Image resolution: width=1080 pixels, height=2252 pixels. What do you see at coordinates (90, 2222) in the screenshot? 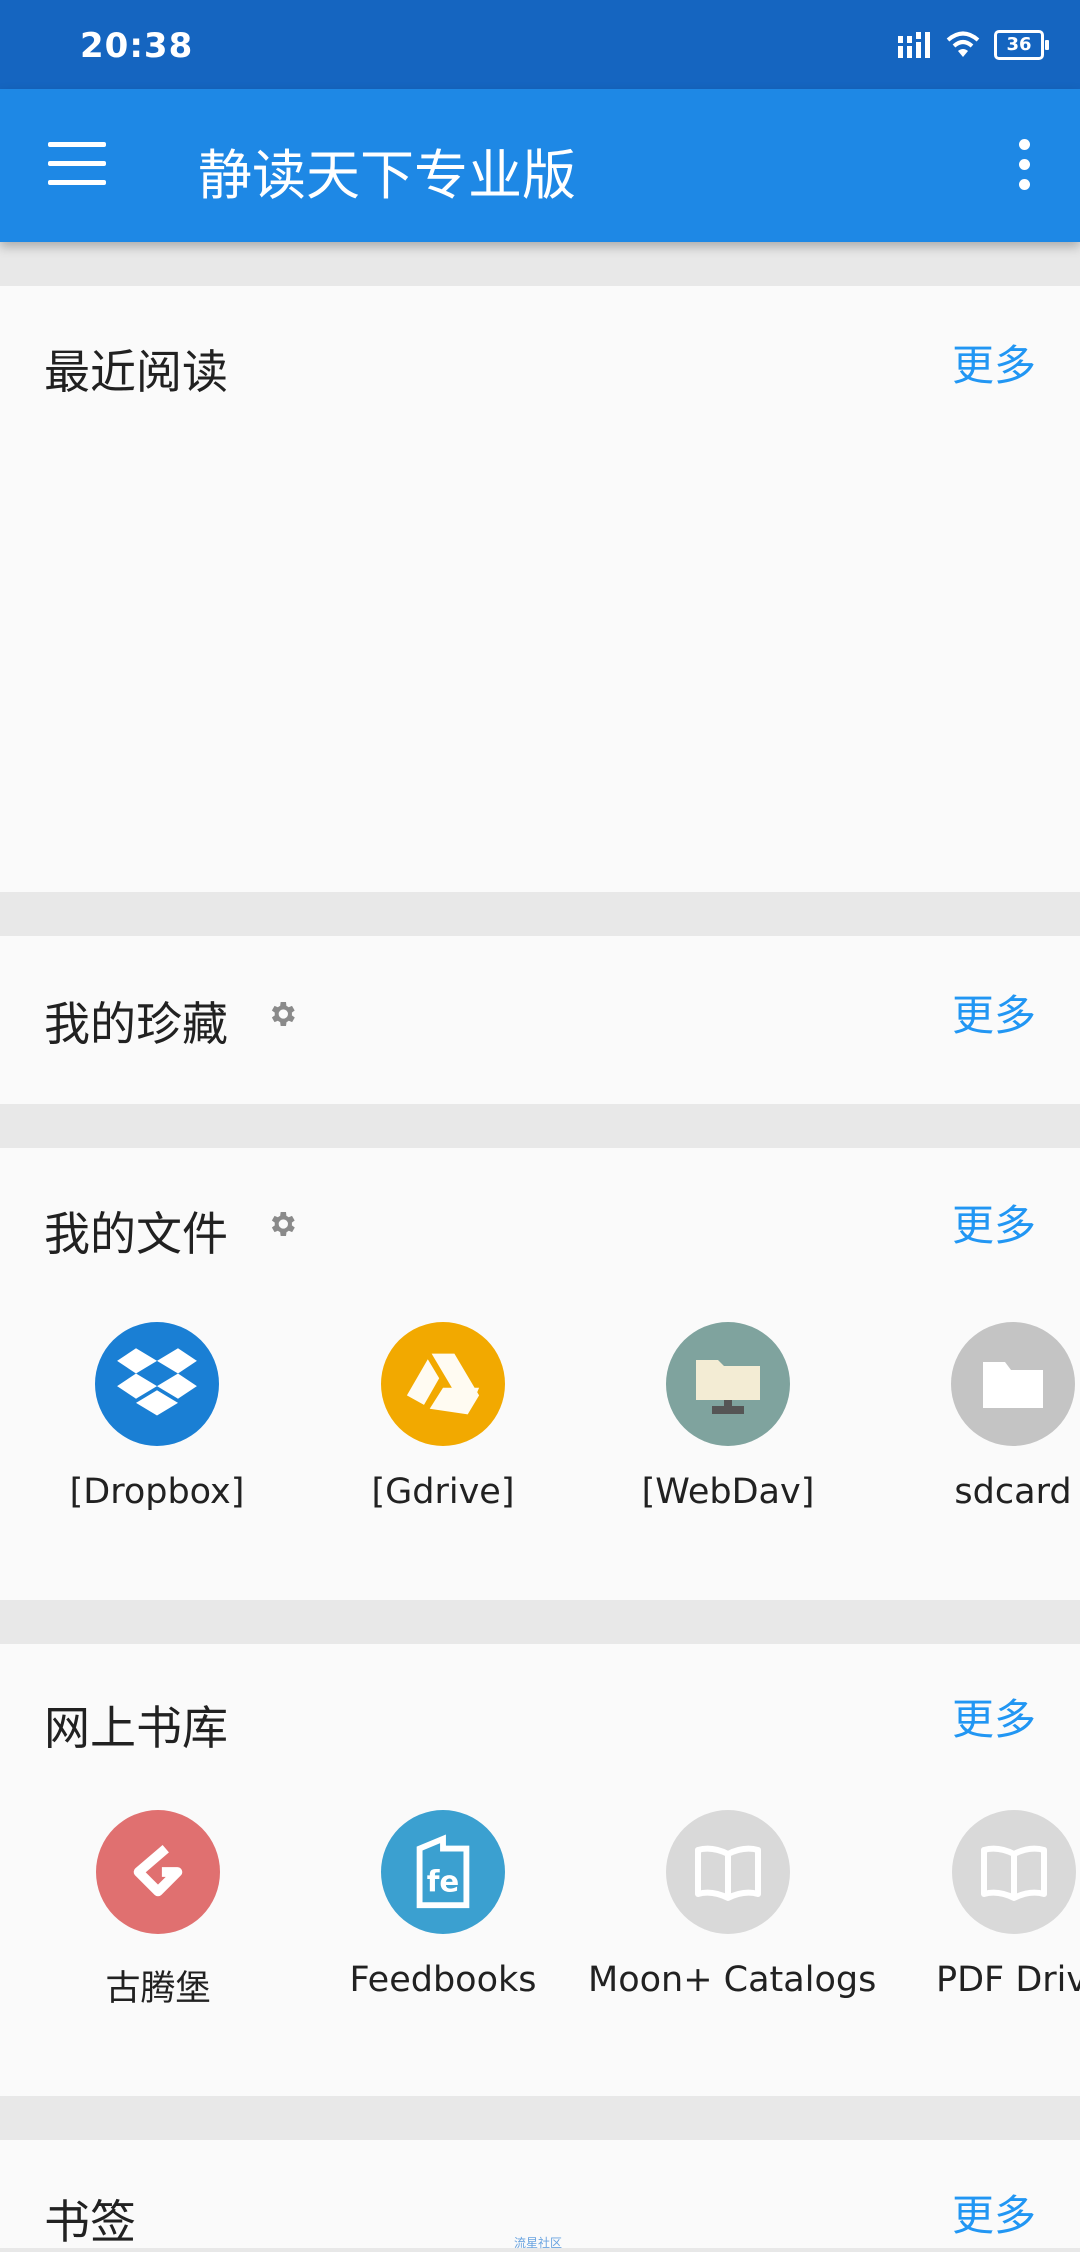
I see `bookmarks-title: 书签` at bounding box center [90, 2222].